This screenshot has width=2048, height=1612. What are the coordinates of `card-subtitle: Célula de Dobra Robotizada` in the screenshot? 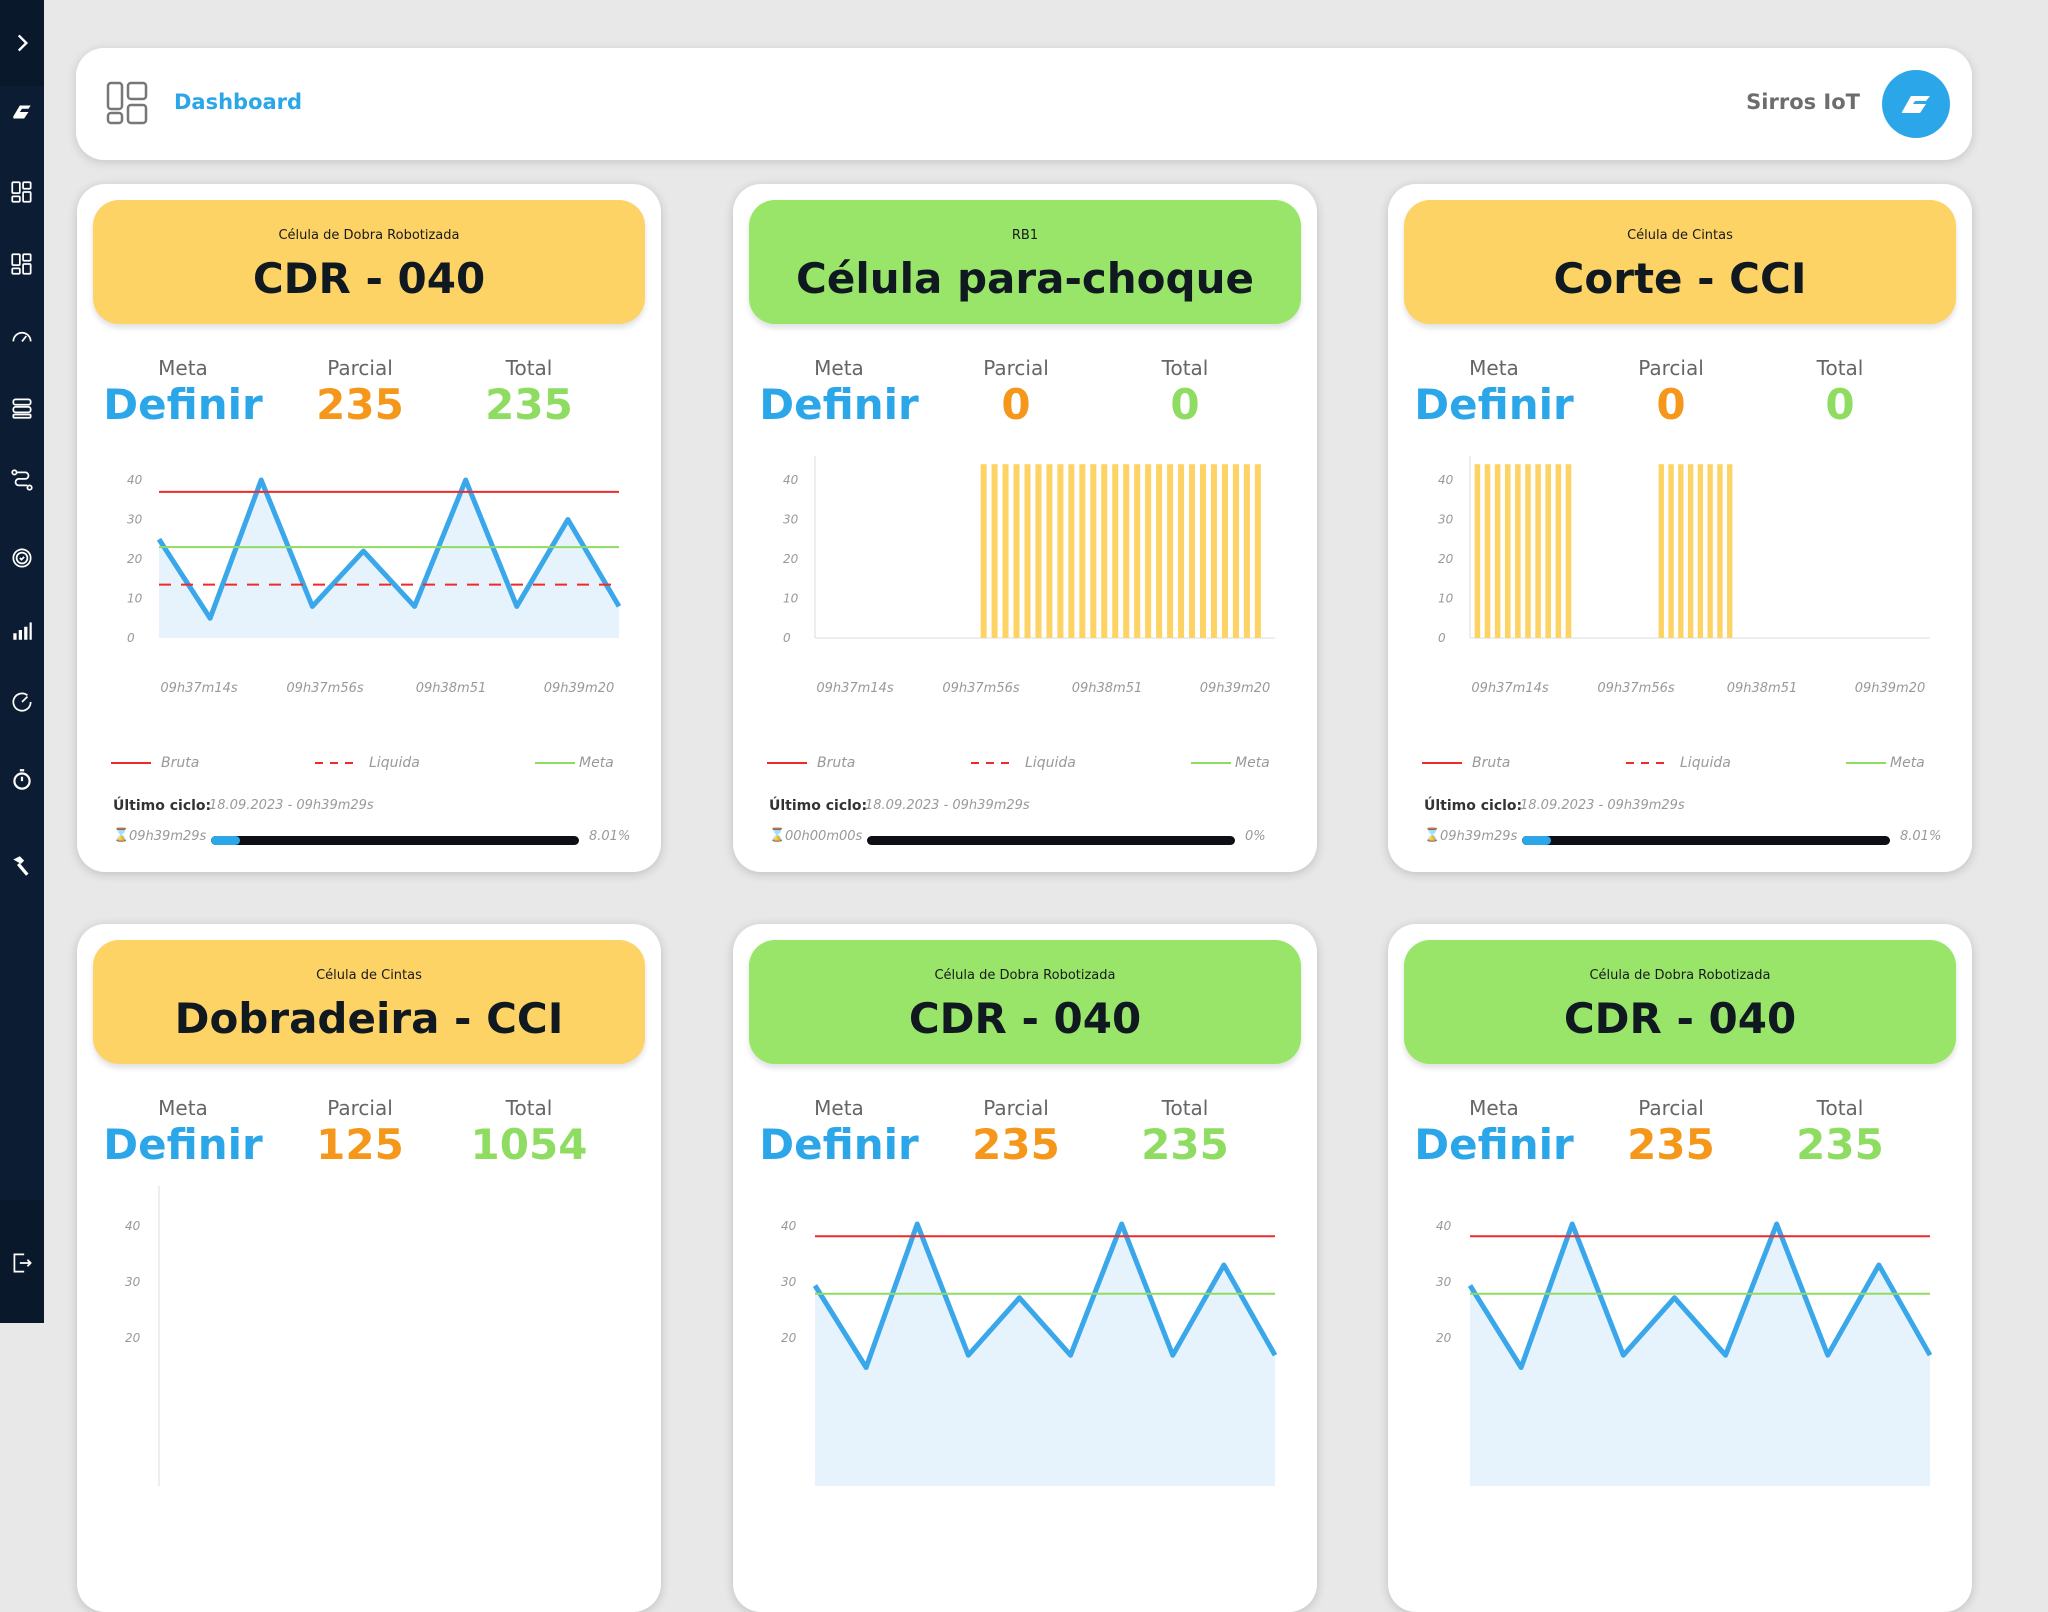 It's located at (369, 235).